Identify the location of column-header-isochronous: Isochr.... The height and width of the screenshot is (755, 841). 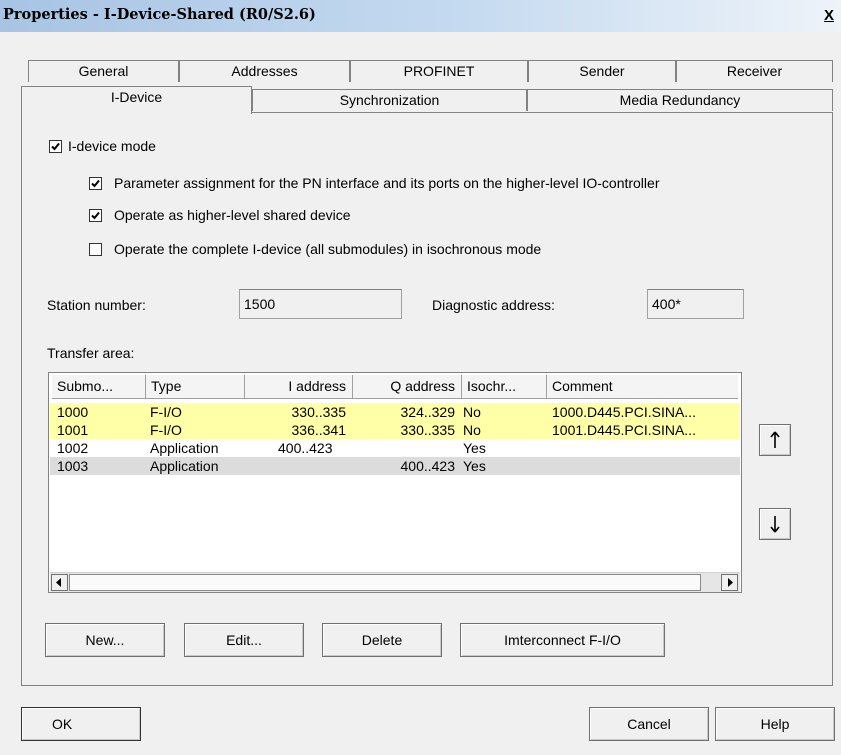
(504, 387).